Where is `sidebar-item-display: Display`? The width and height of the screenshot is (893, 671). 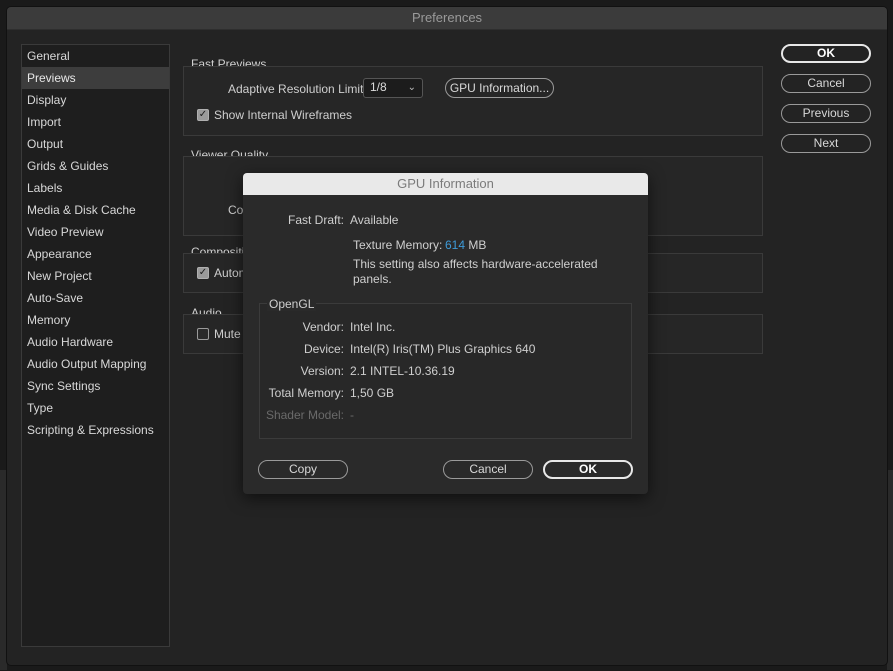
sidebar-item-display: Display is located at coordinates (95, 100).